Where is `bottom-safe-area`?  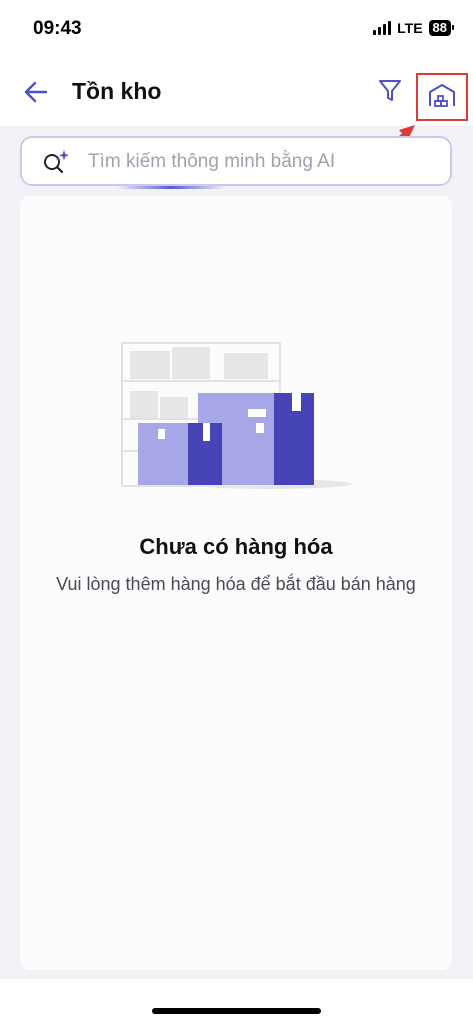
bottom-safe-area is located at coordinates (236, 1001).